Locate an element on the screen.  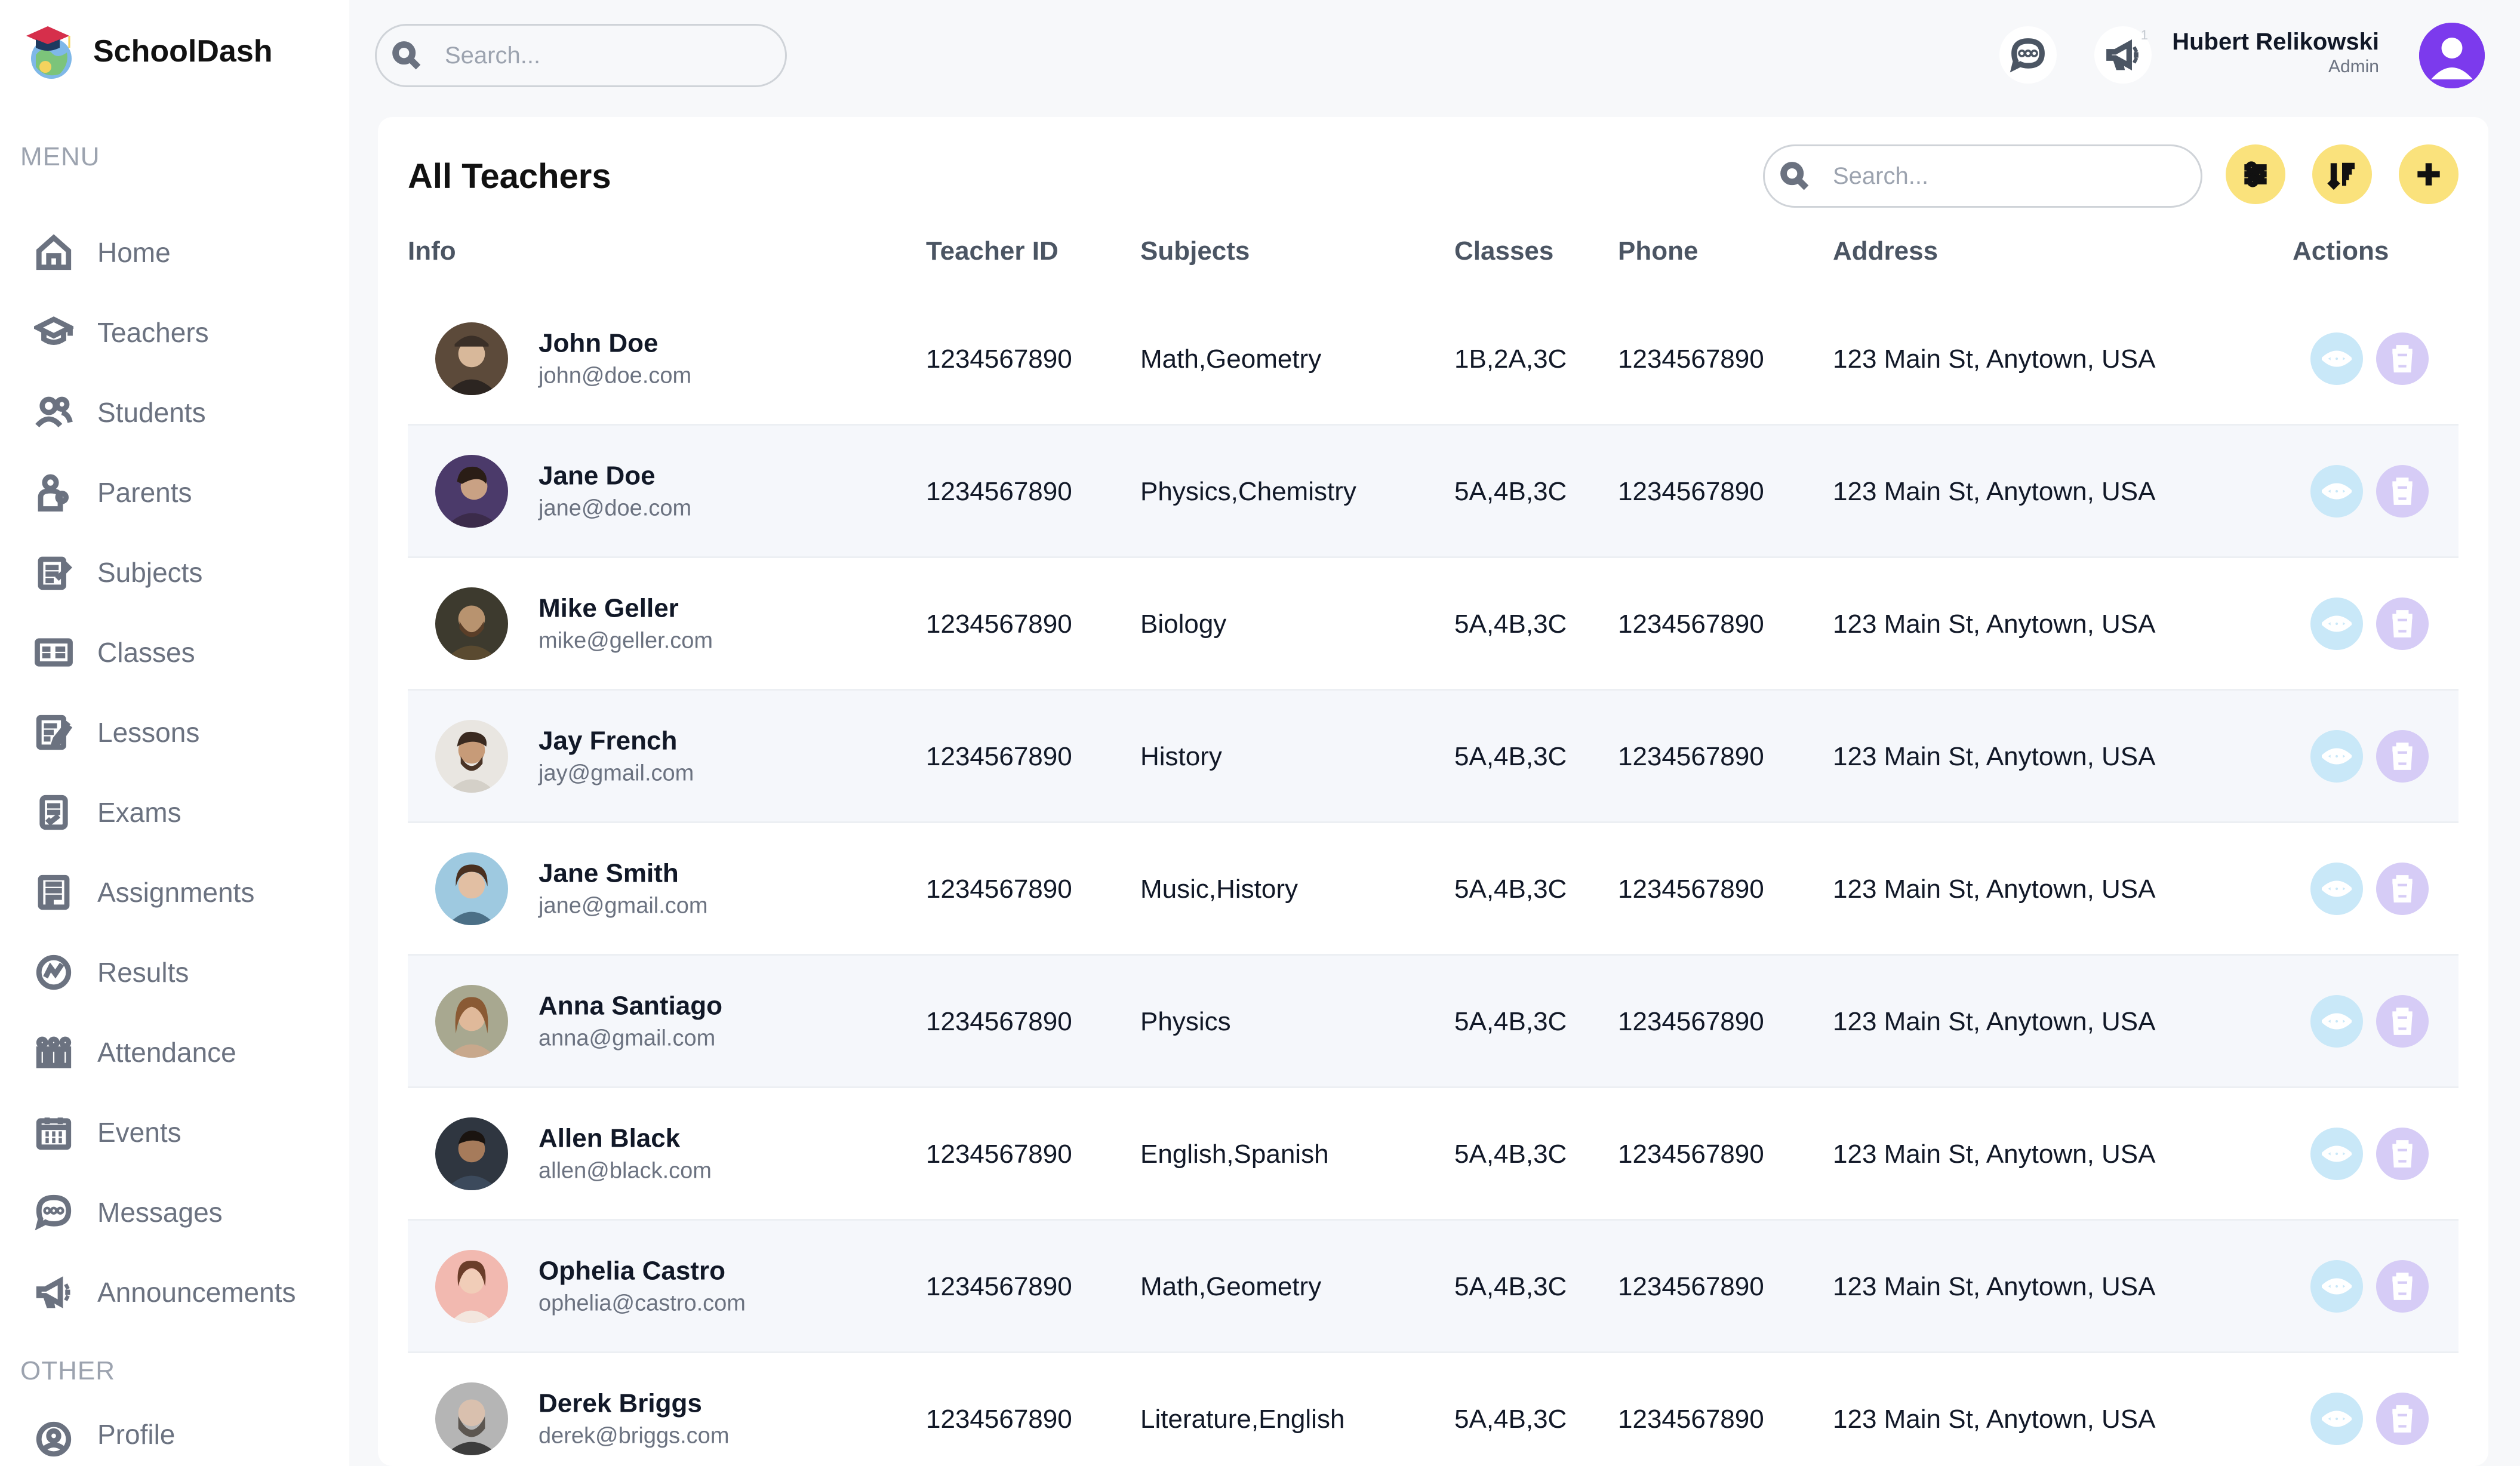
sidebar-item-results: Results is located at coordinates (174, 972).